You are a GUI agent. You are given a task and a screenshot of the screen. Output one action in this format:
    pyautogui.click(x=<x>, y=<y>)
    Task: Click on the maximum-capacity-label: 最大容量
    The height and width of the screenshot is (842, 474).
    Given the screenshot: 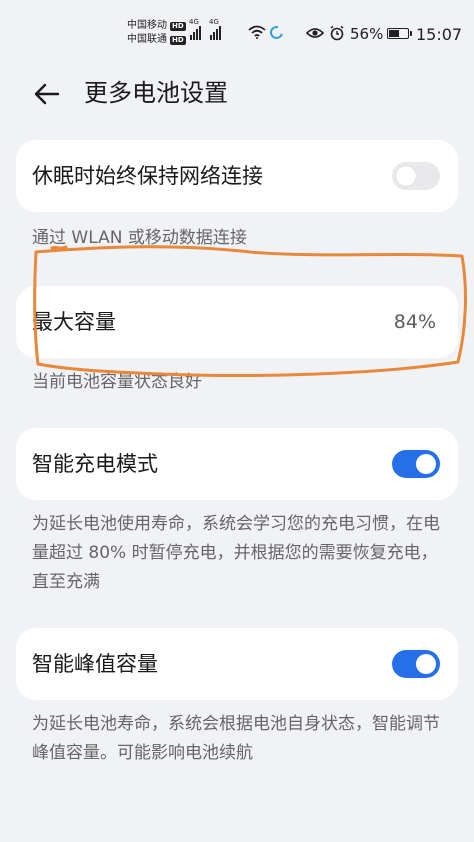 What is the action you would take?
    pyautogui.click(x=74, y=322)
    